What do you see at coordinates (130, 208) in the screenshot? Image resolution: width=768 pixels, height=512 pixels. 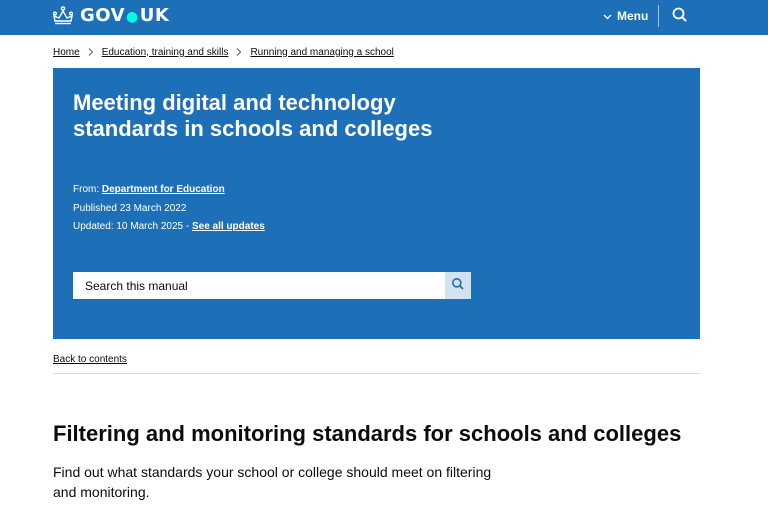 I see `meta-published: Published 23 March 2022` at bounding box center [130, 208].